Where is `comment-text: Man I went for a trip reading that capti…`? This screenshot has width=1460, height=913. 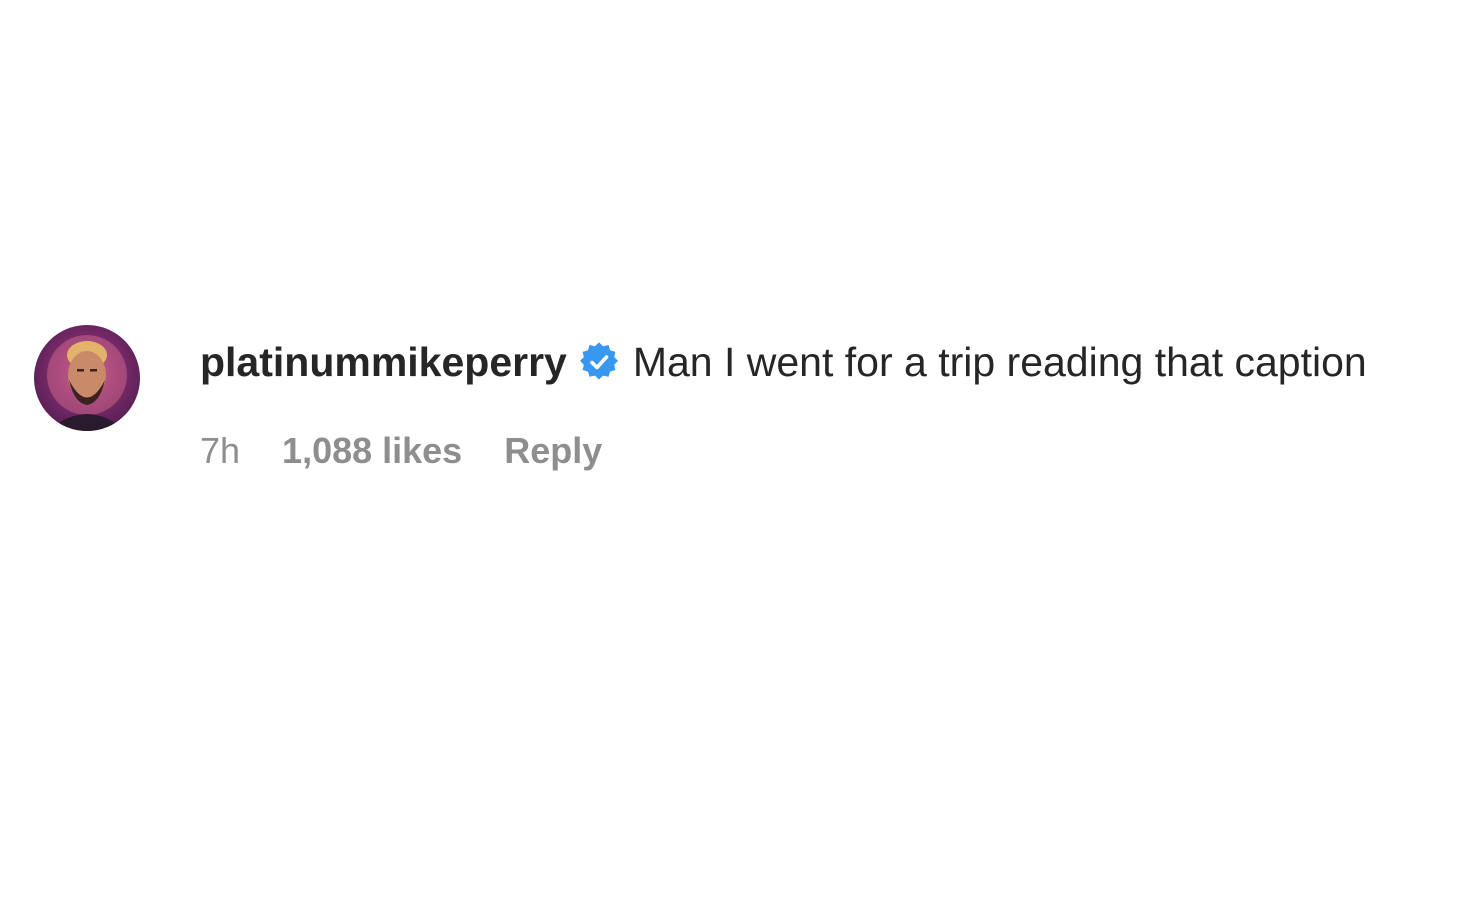 comment-text: Man I went for a trip reading that capti… is located at coordinates (999, 362).